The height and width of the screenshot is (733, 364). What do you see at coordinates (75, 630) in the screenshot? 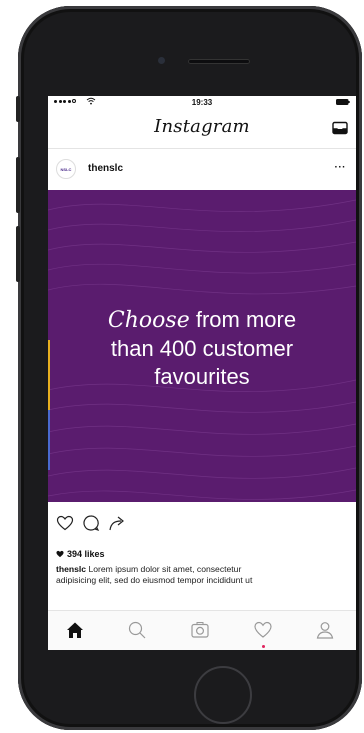
I see `home-icon` at bounding box center [75, 630].